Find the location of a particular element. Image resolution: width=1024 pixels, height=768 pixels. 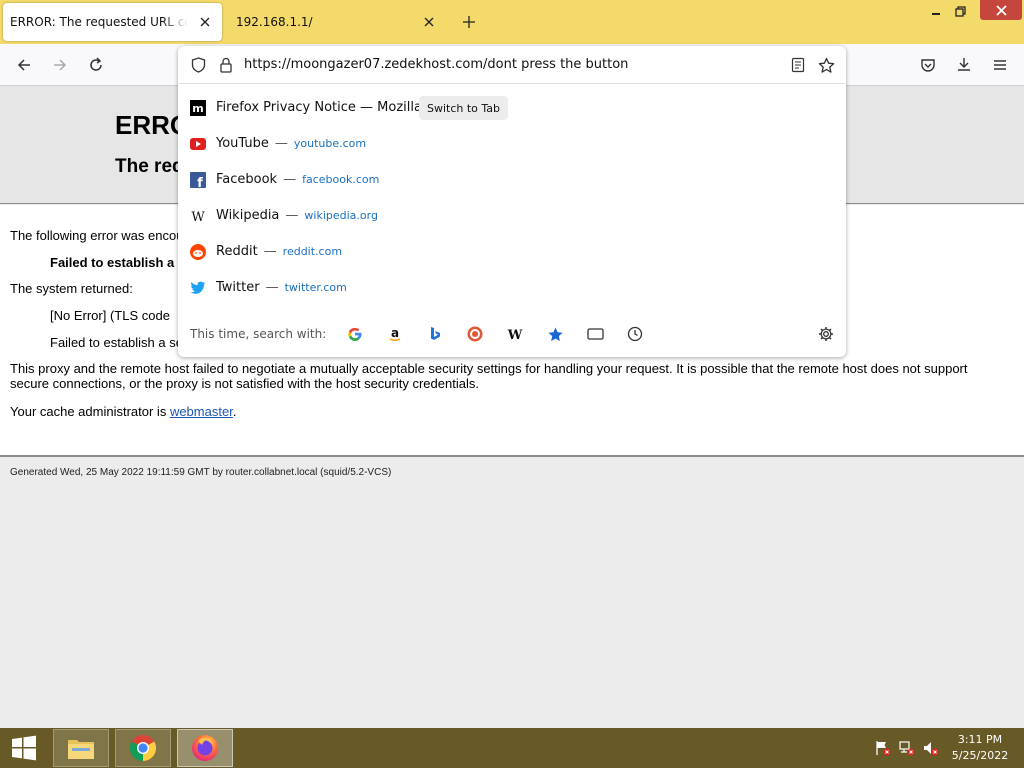

tab-title: 192.168.1.1/ is located at coordinates (274, 22).